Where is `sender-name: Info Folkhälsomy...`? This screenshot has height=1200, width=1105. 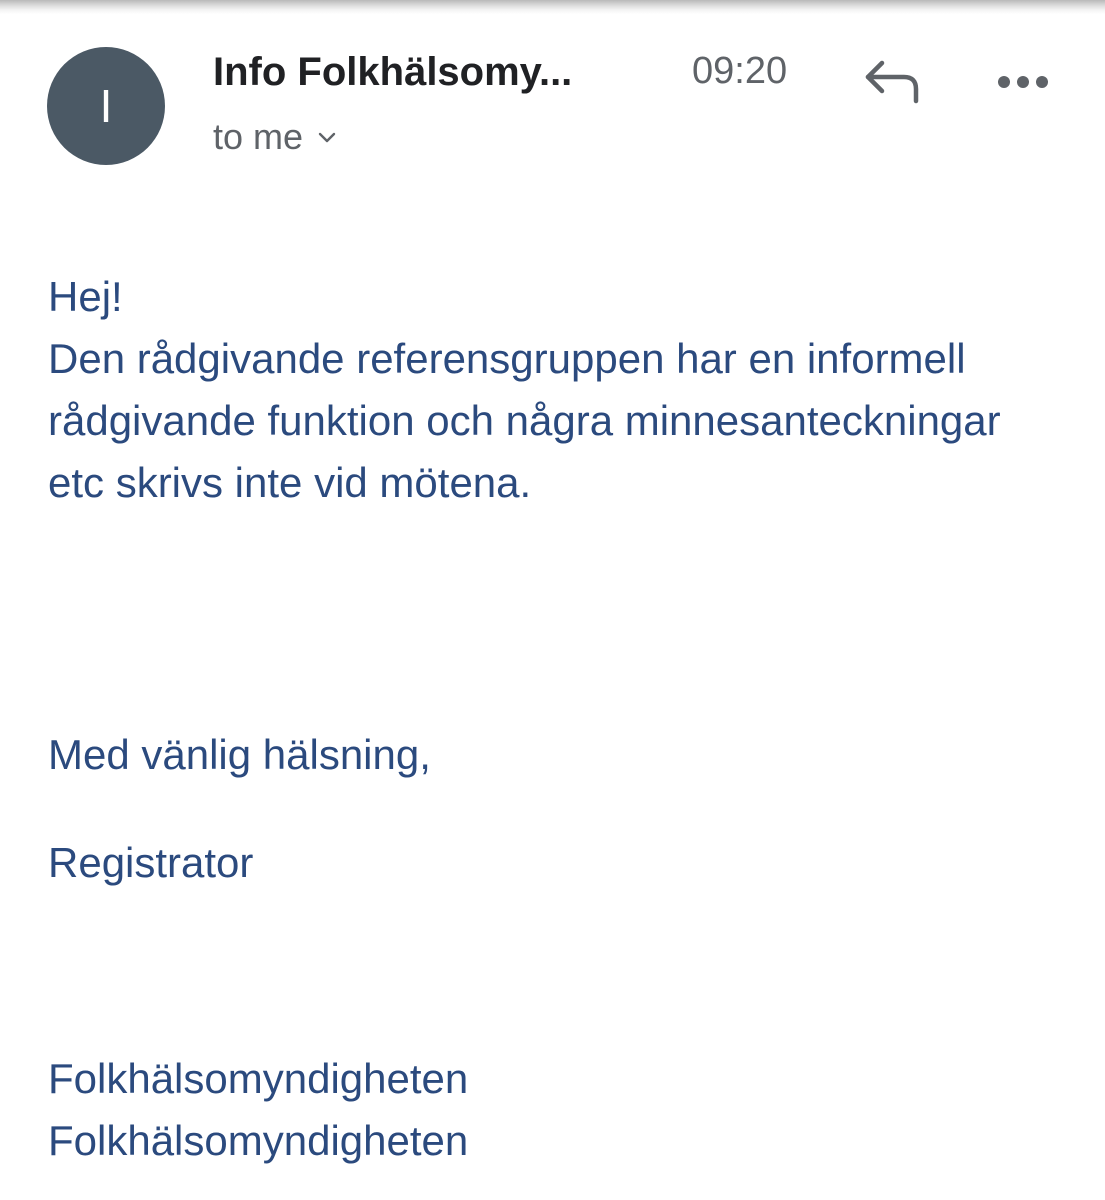
sender-name: Info Folkhälsomy... is located at coordinates (433, 72).